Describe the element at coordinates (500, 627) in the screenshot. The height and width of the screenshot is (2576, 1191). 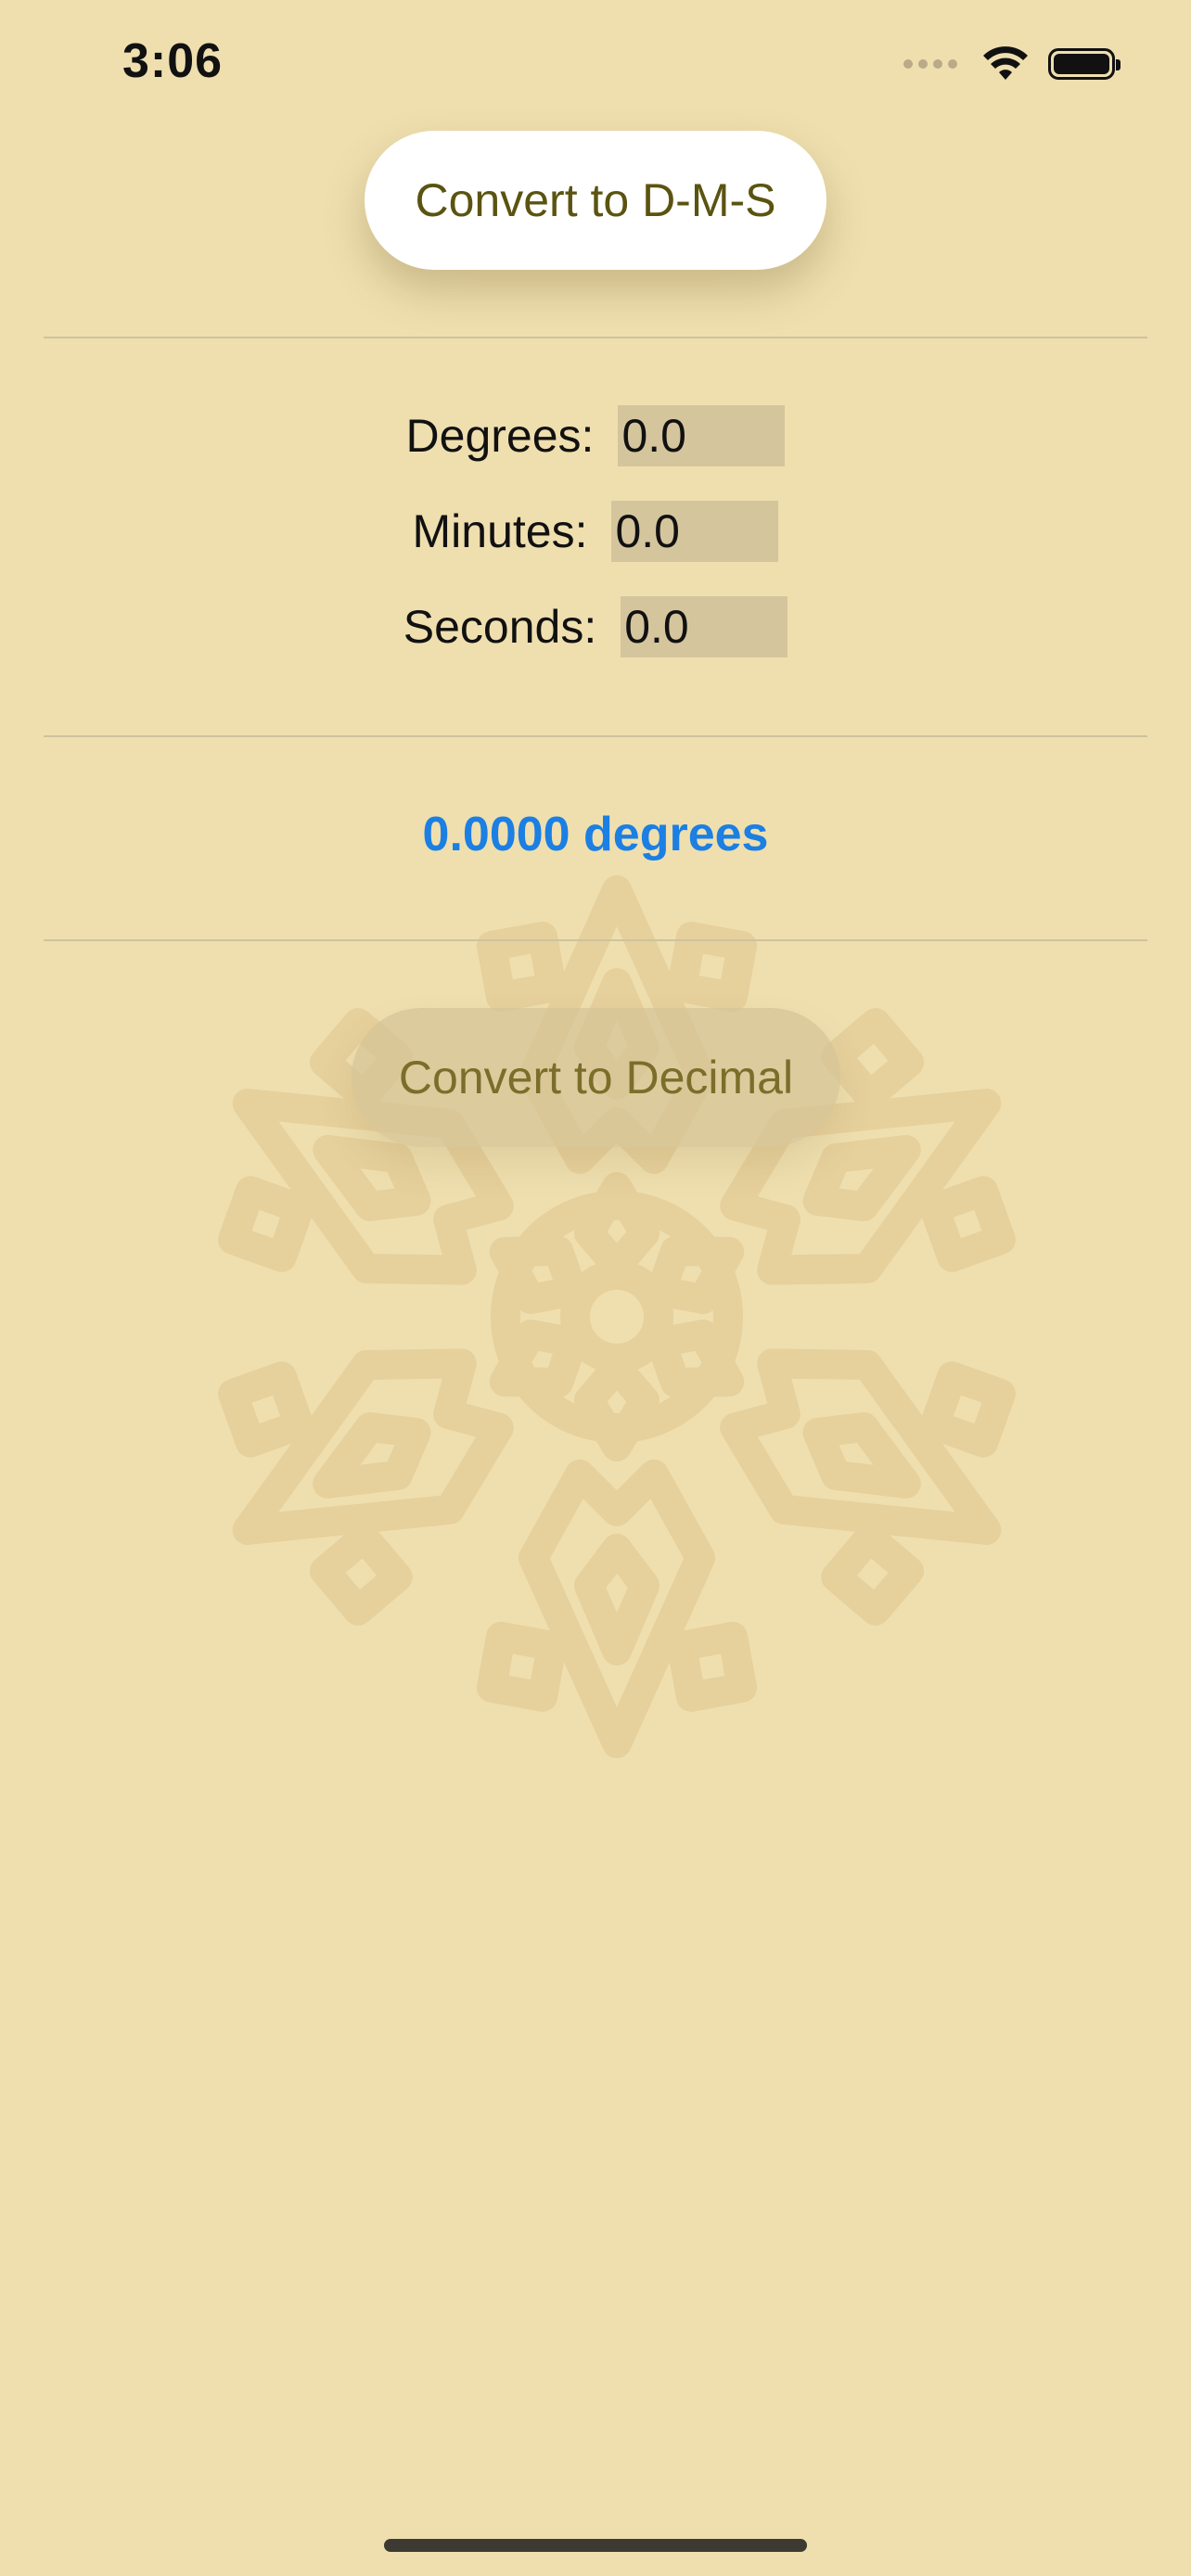
I see `seconds-label: Seconds:` at that location.